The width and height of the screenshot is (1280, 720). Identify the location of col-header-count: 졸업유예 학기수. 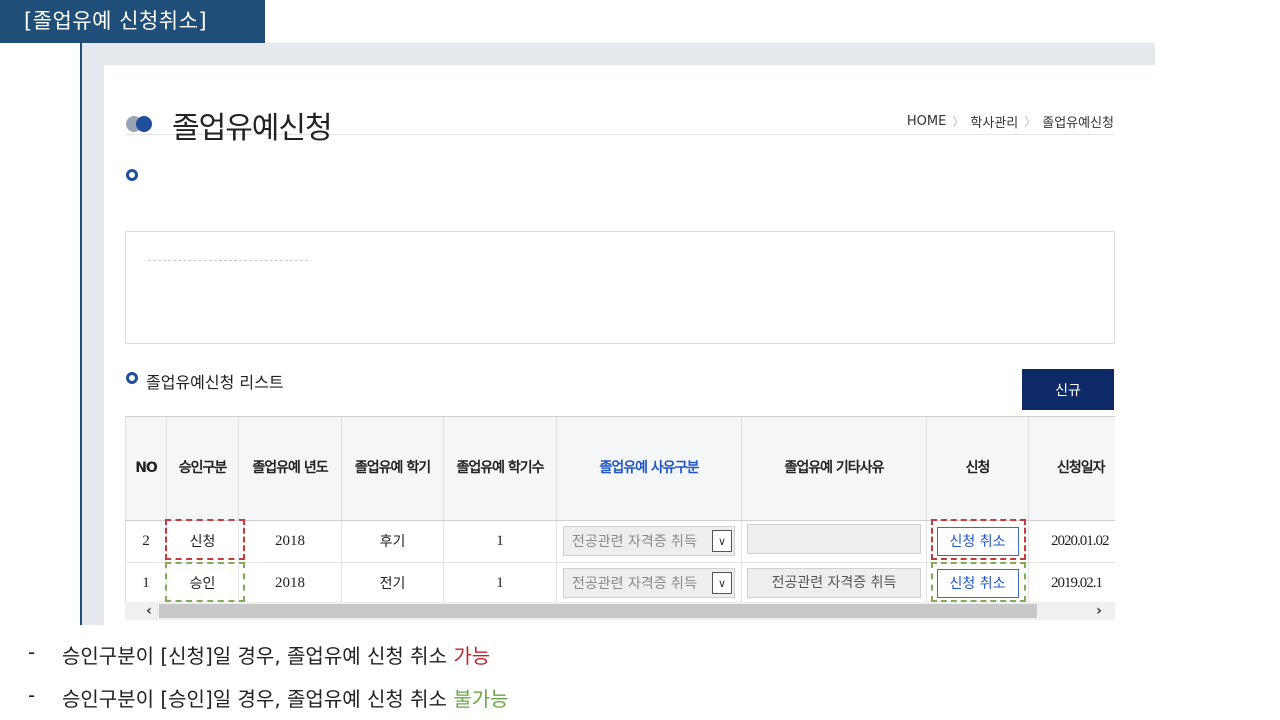
(500, 469).